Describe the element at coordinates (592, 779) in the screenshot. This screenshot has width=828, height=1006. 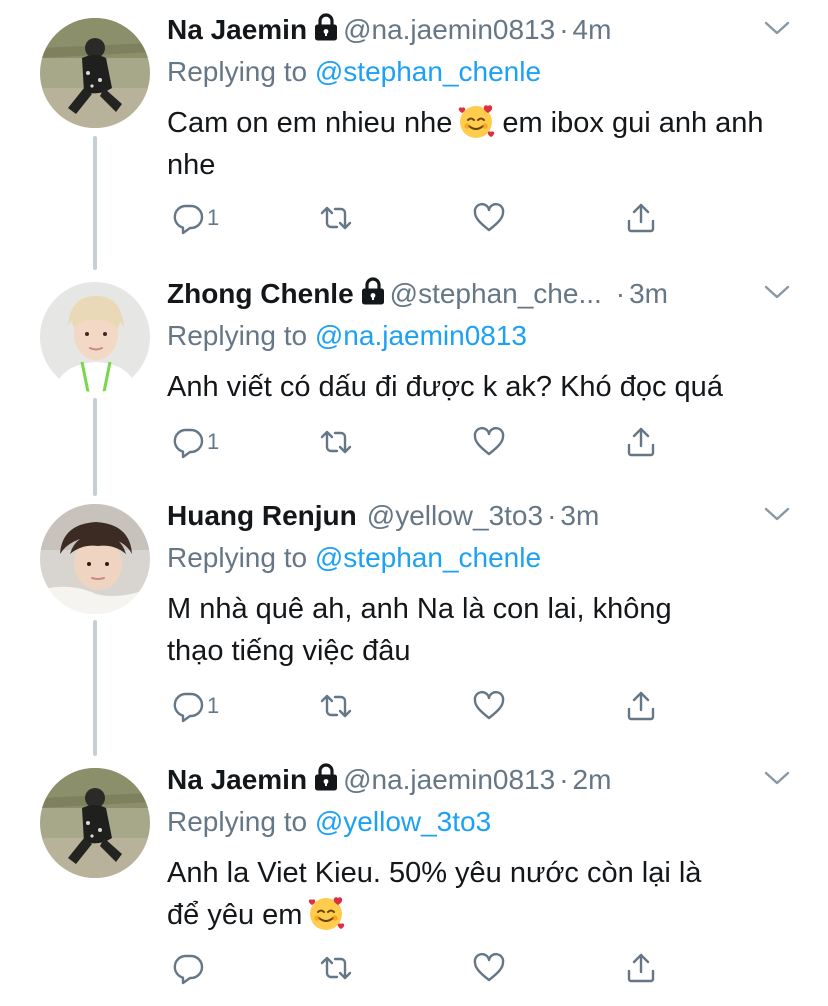
I see `timestamp: 2m` at that location.